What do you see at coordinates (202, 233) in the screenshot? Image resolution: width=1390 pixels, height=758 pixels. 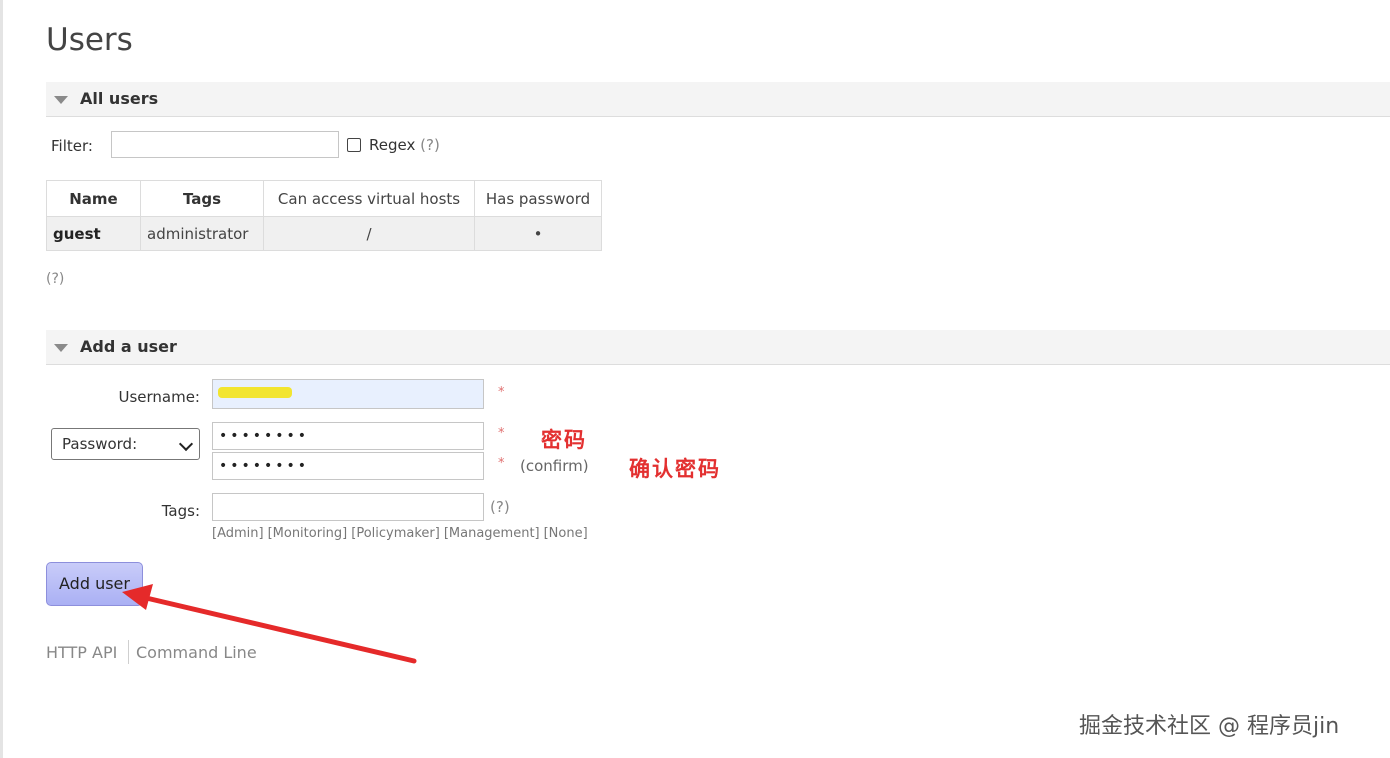 I see `cell-tags: administrator` at bounding box center [202, 233].